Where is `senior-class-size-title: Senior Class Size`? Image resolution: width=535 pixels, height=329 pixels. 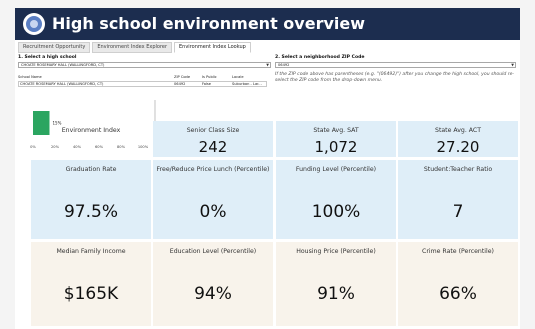
senior-class-size-title: Senior Class Size is located at coordinates (213, 130).